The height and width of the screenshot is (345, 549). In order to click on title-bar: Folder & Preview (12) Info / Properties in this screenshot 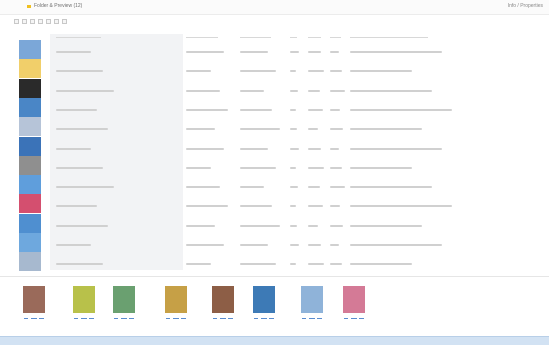, I will do `click(274, 7)`.